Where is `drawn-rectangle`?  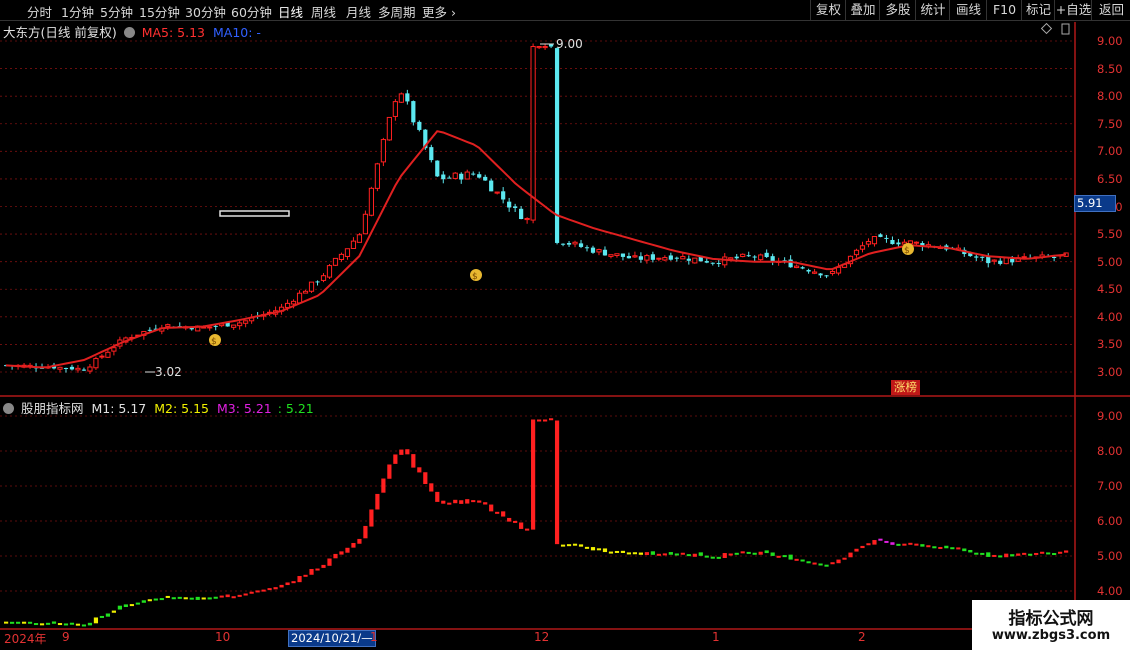
drawn-rectangle is located at coordinates (254, 213).